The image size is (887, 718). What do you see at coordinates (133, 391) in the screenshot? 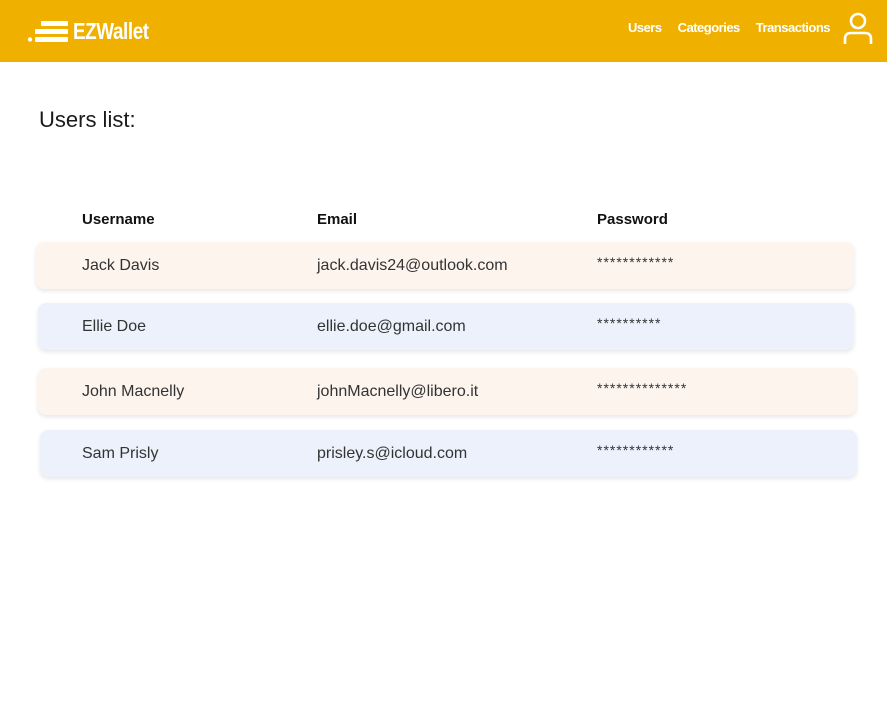
I see `username-cell: John Macnelly` at bounding box center [133, 391].